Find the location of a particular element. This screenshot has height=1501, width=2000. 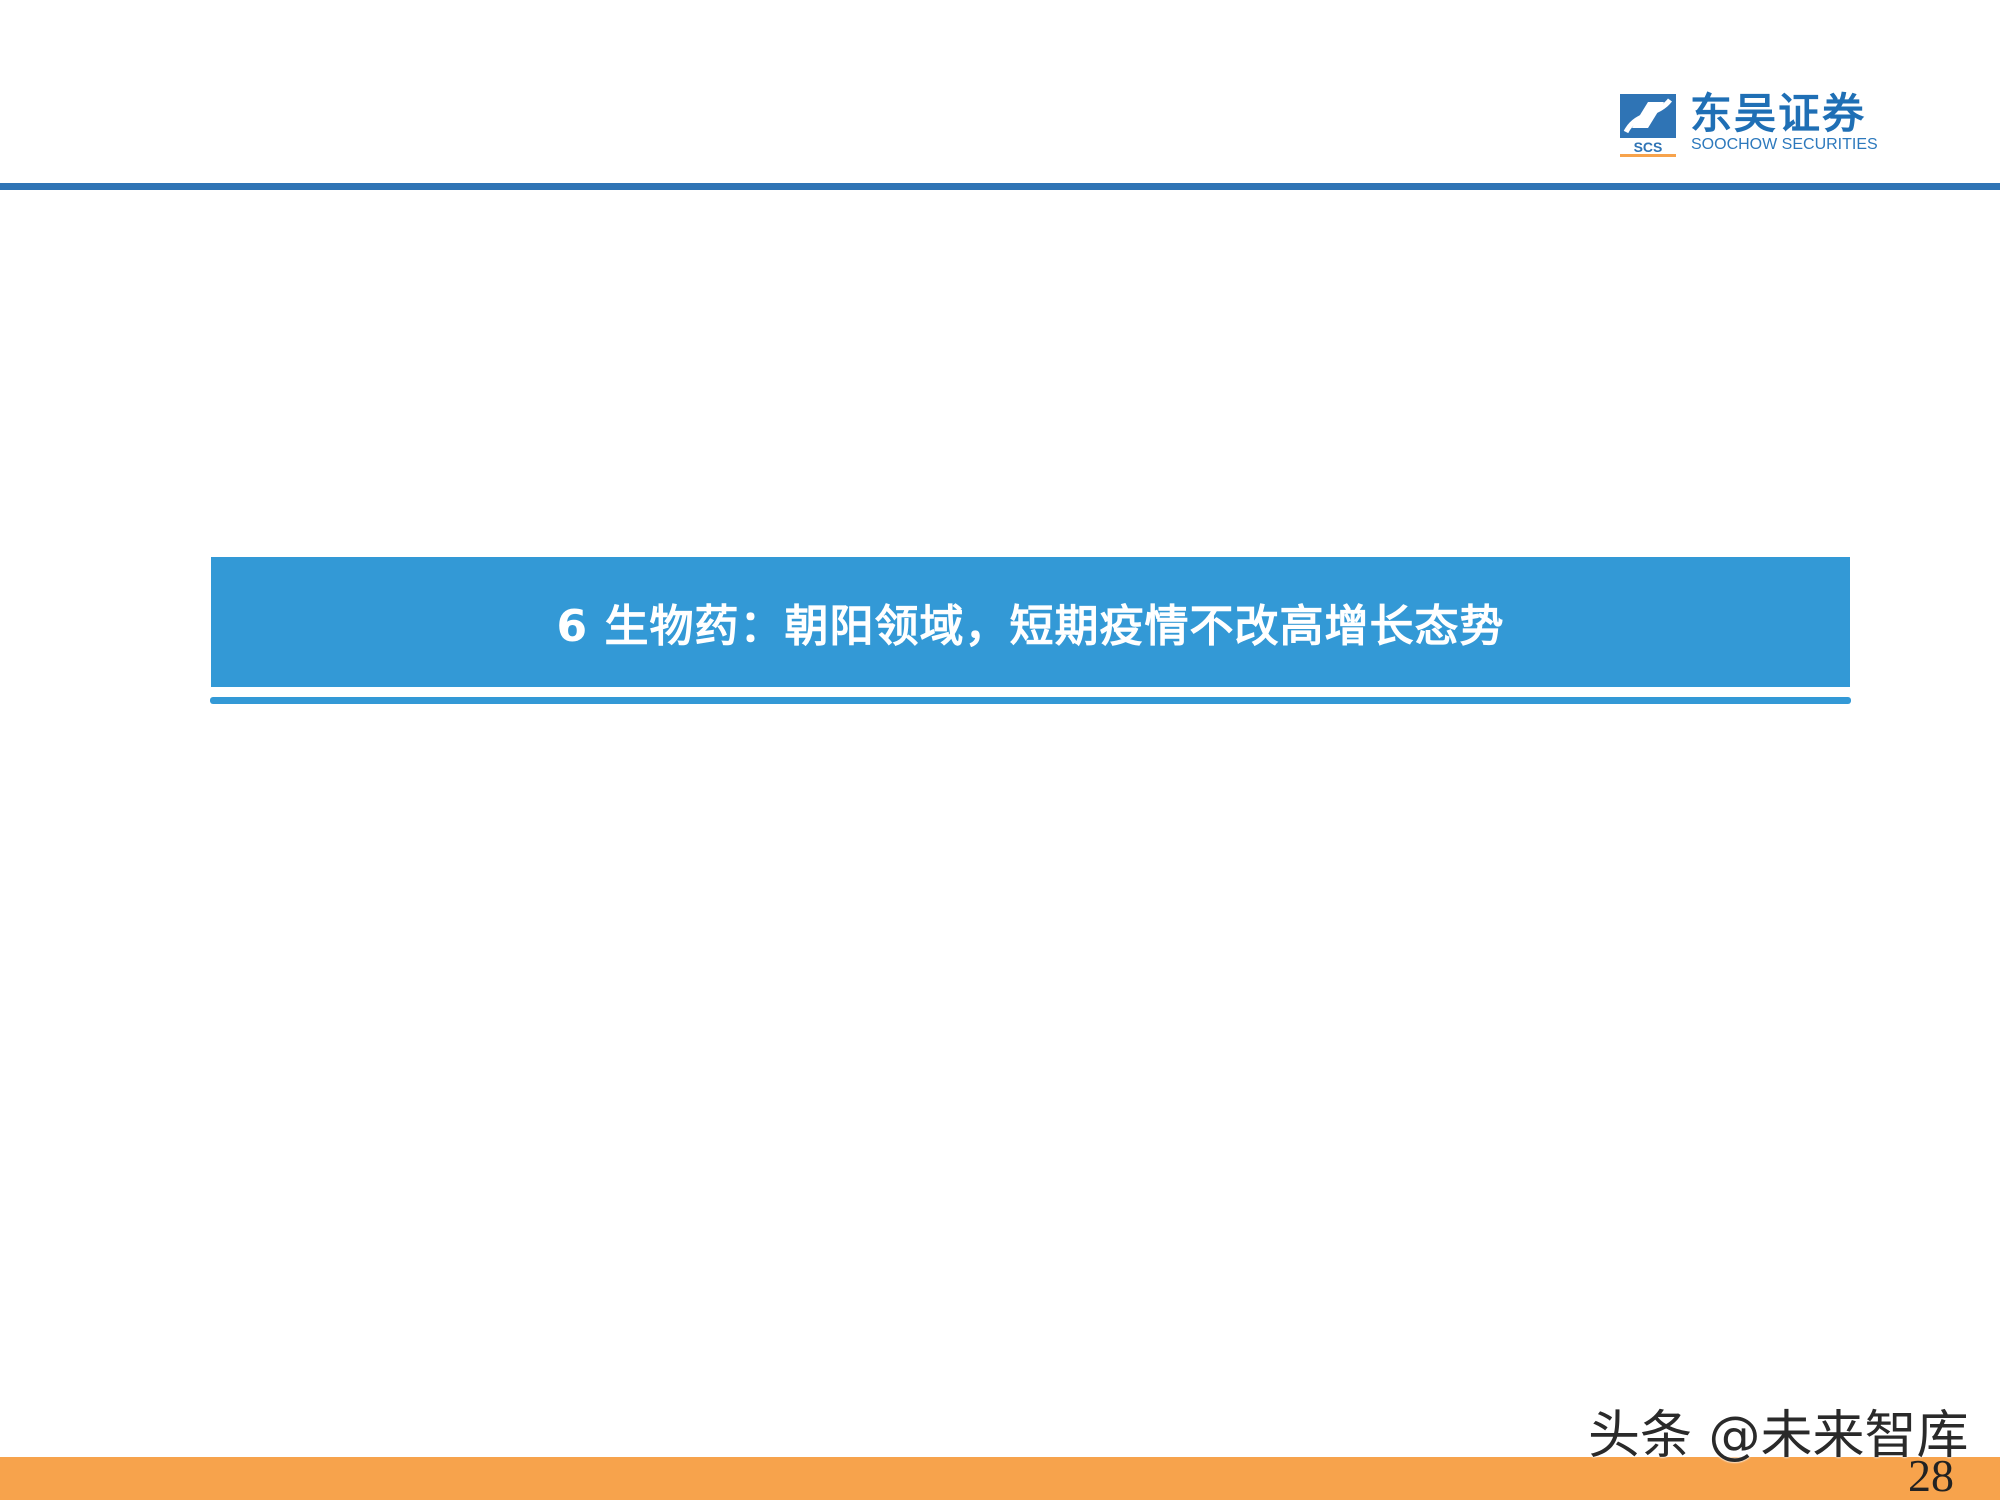

section-banner: 6 生物药：朝阳领域，短期疫情不改高增长态势 is located at coordinates (1030, 622).